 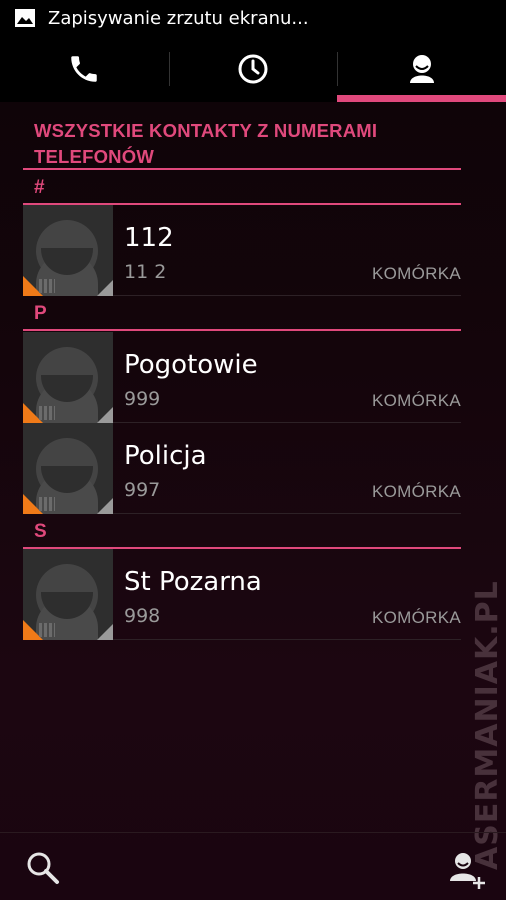 I want to click on title-divider, so click(x=242, y=169).